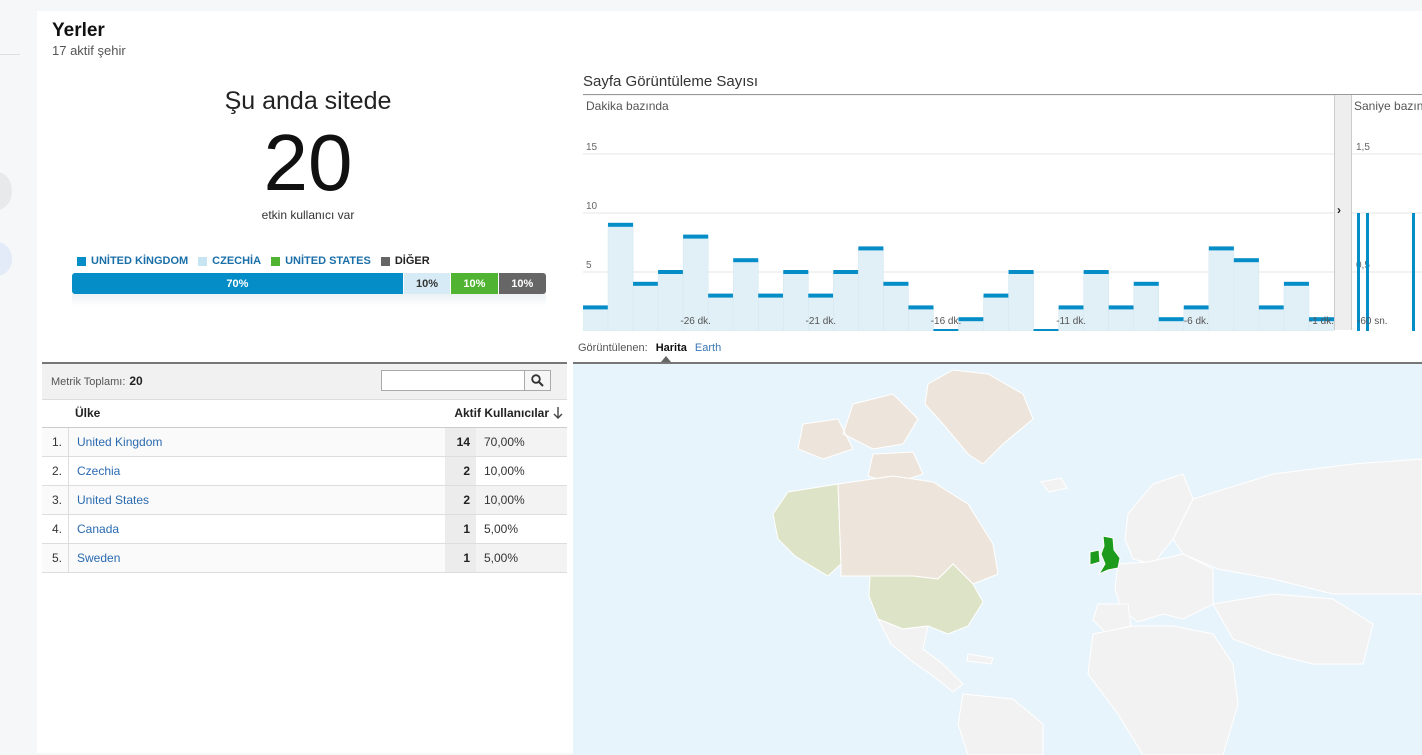 This screenshot has height=755, width=1422. I want to click on column-header-active-users-label: Aktif Kullanıcılar, so click(501, 413).